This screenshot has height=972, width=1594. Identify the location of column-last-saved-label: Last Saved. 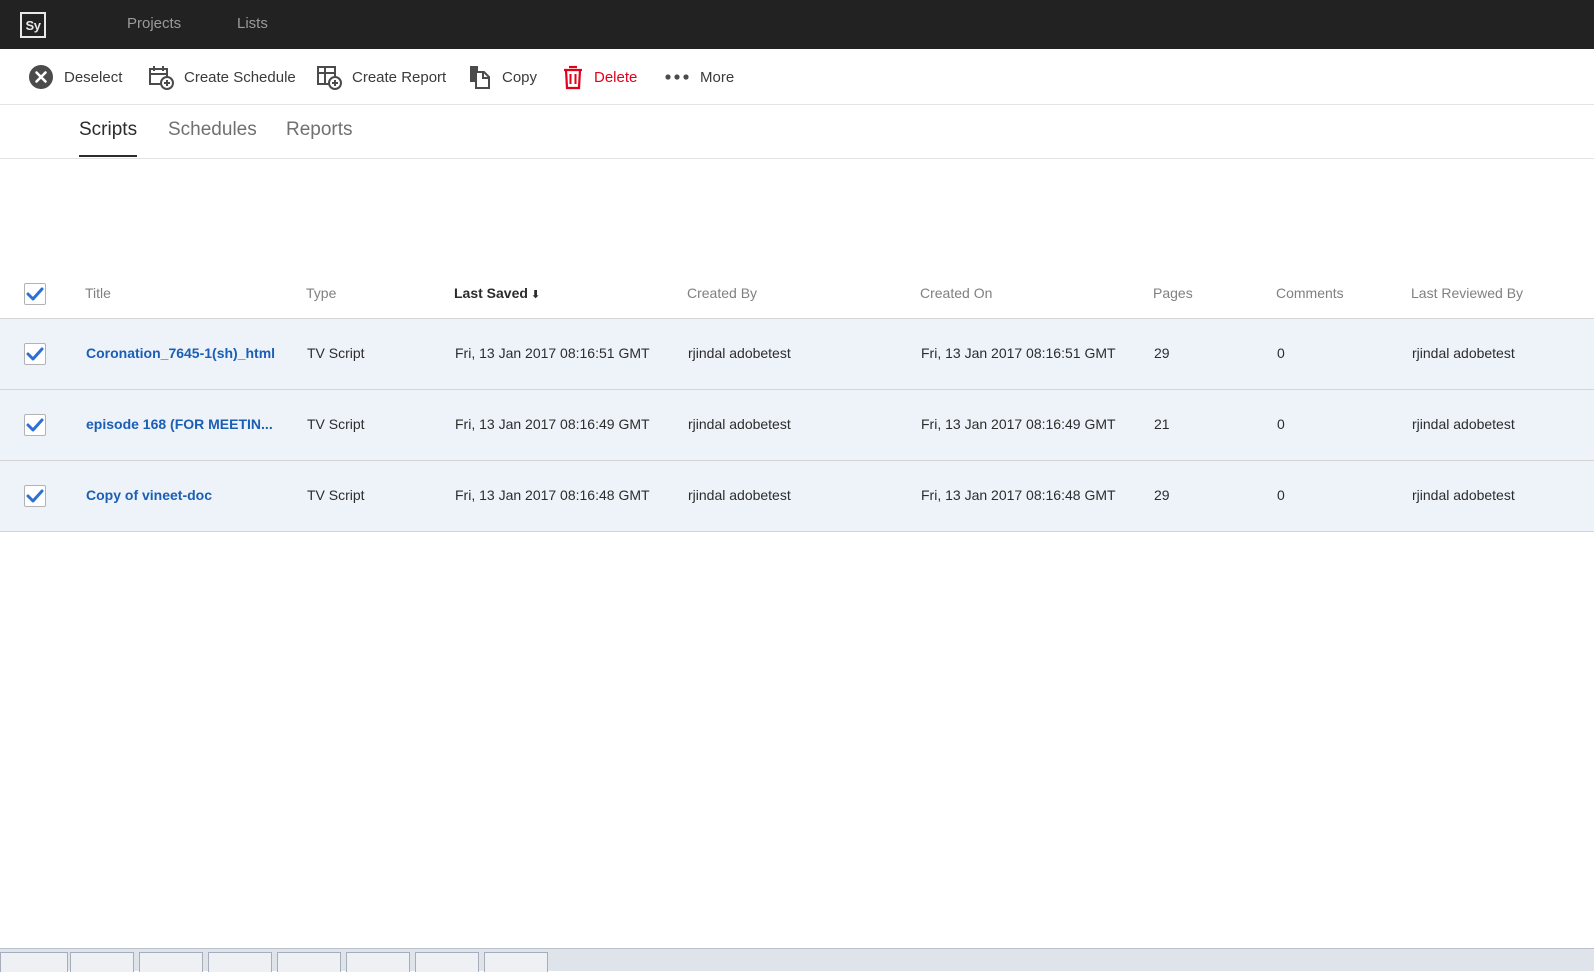
(491, 293).